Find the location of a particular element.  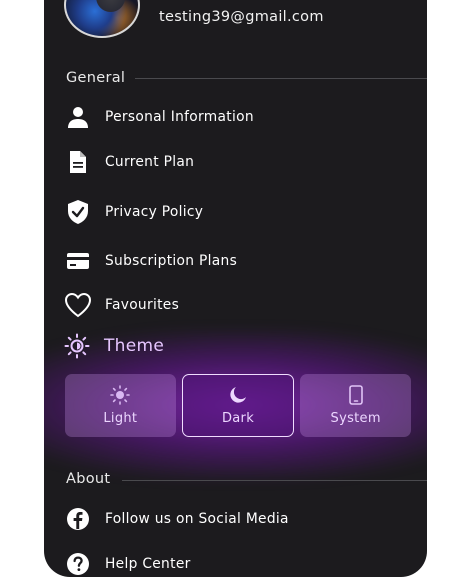

about-section-title: About is located at coordinates (88, 479).